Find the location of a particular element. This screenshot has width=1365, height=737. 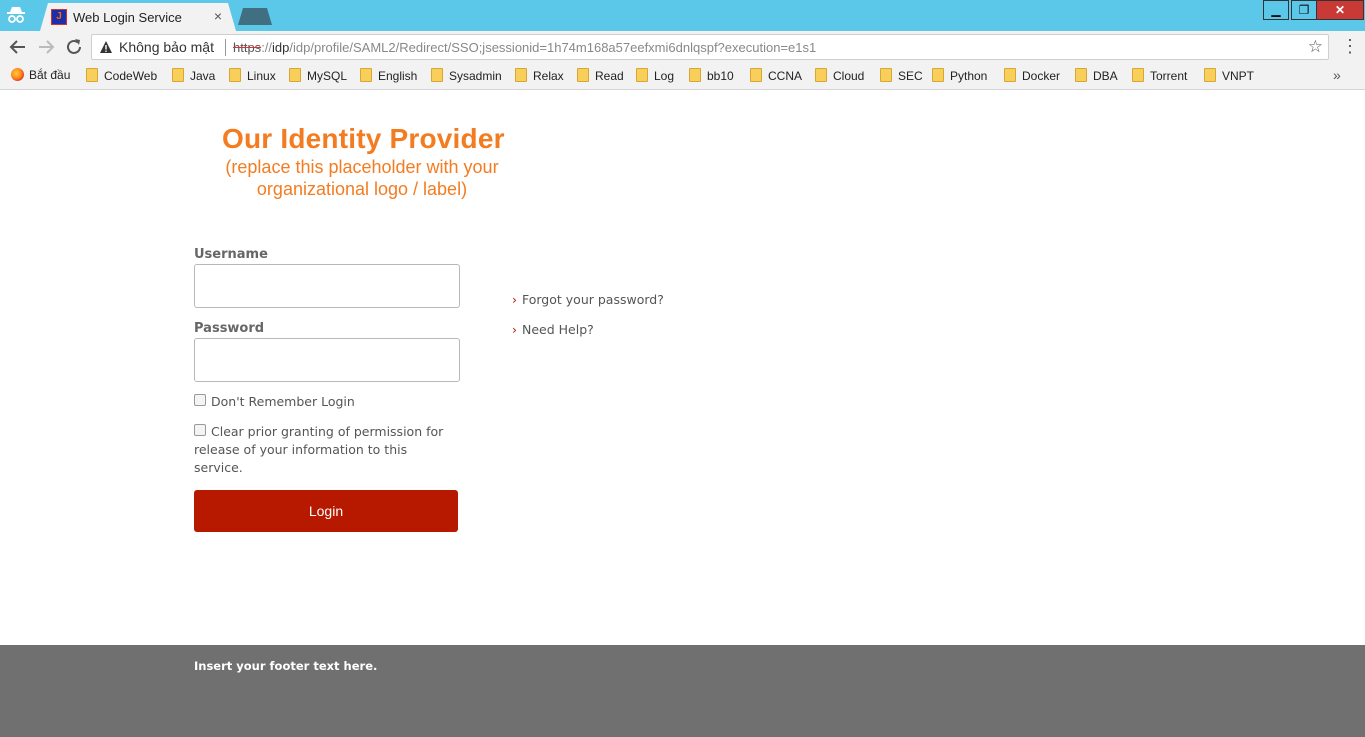

browser-titlebar: J Web Login Service × ▁ ❐ ✕ is located at coordinates (682, 15).